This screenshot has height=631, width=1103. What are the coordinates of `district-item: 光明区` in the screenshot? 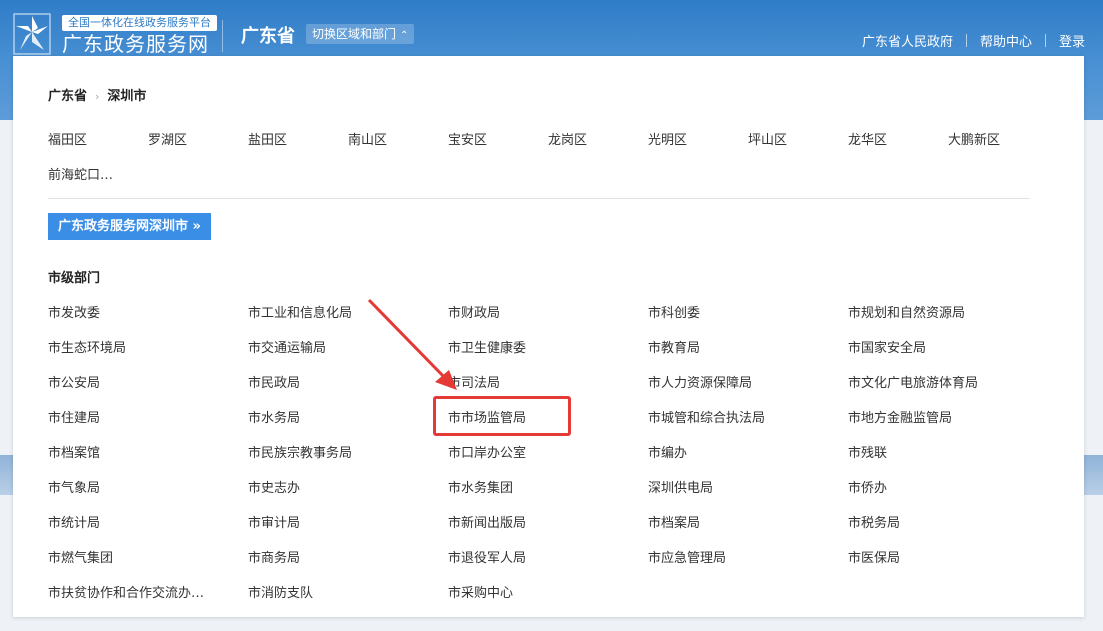 It's located at (667, 138).